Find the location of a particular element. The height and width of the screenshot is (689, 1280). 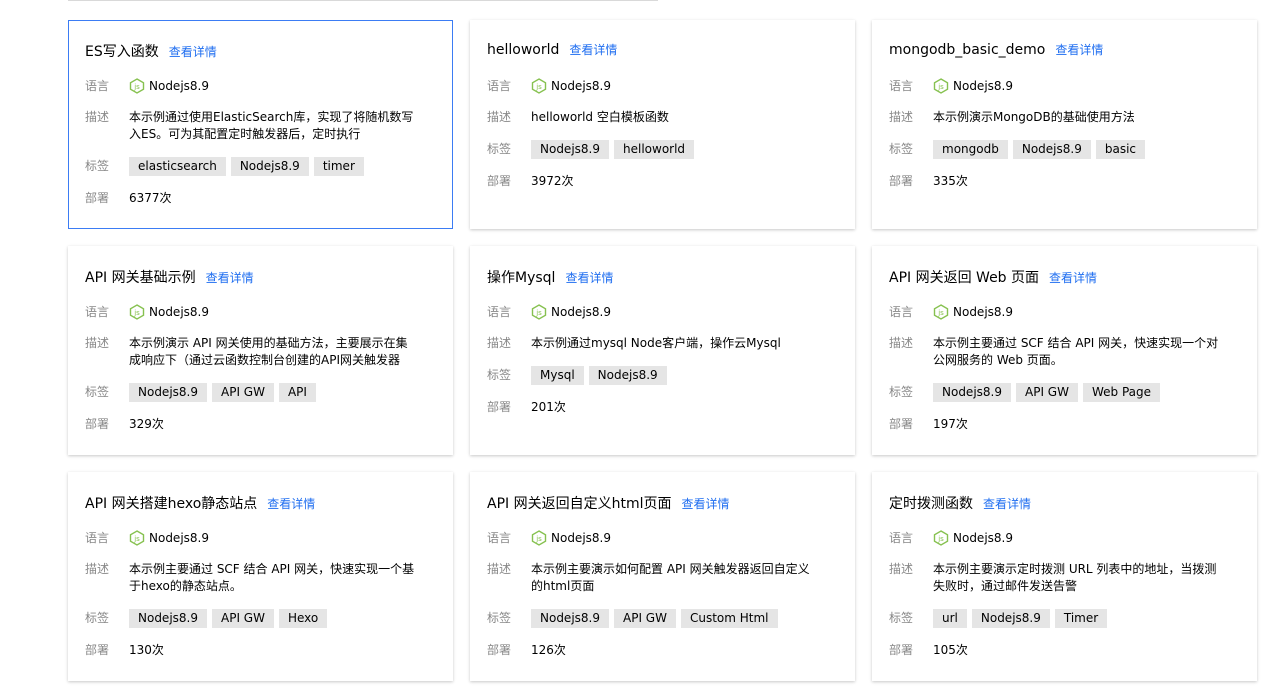

description-value: 本示例主要通过 SCF 结合 API 网关，快速实现一个基于hexo的静态站点。 is located at coordinates (272, 577).